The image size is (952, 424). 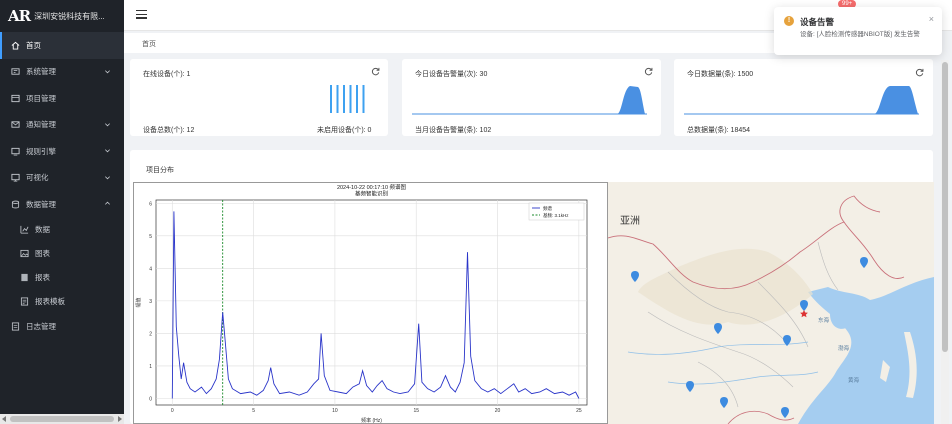 I want to click on x-tick-label: 5, so click(x=253, y=411).